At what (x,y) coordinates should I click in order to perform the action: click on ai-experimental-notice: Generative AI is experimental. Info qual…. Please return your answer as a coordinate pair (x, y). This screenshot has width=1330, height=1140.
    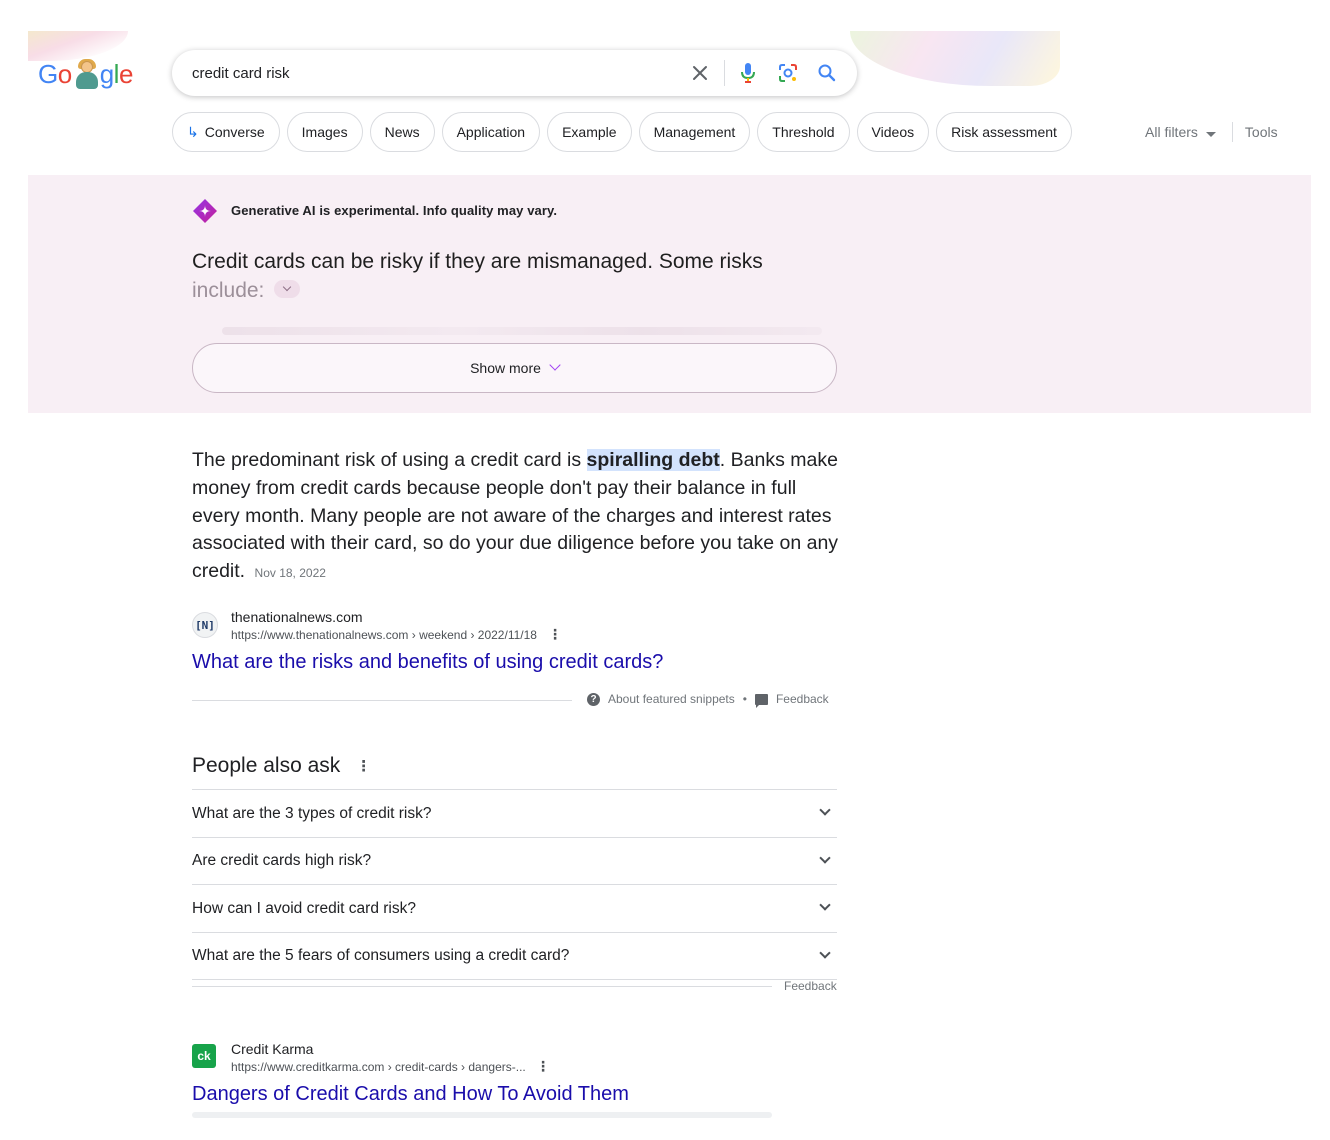
    Looking at the image, I should click on (394, 210).